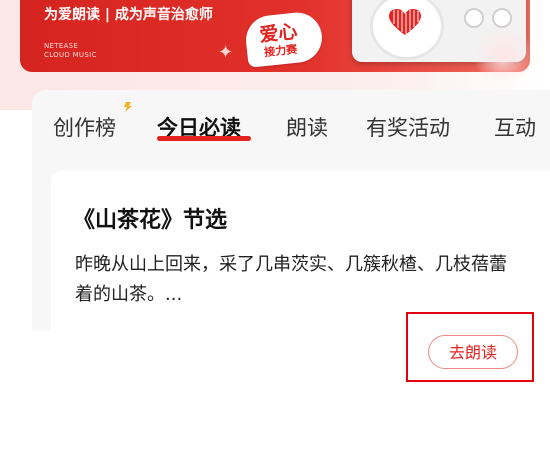  Describe the element at coordinates (61, 46) in the screenshot. I see `brand-line-1: NETEASE` at that location.